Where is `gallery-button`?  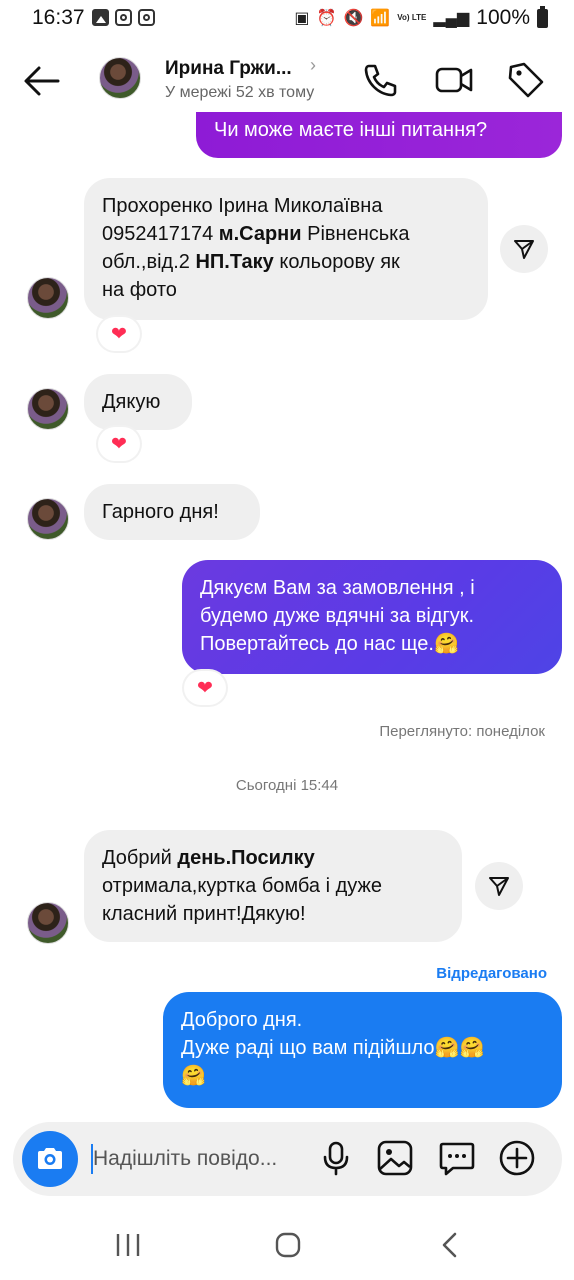
gallery-button is located at coordinates (395, 1158).